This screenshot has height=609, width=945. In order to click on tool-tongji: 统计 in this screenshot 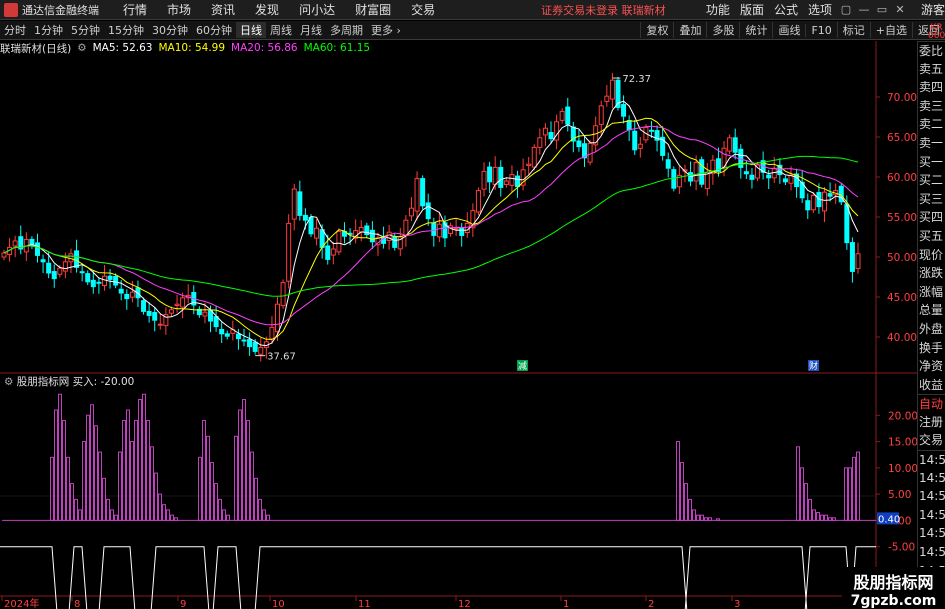, I will do `click(755, 30)`.